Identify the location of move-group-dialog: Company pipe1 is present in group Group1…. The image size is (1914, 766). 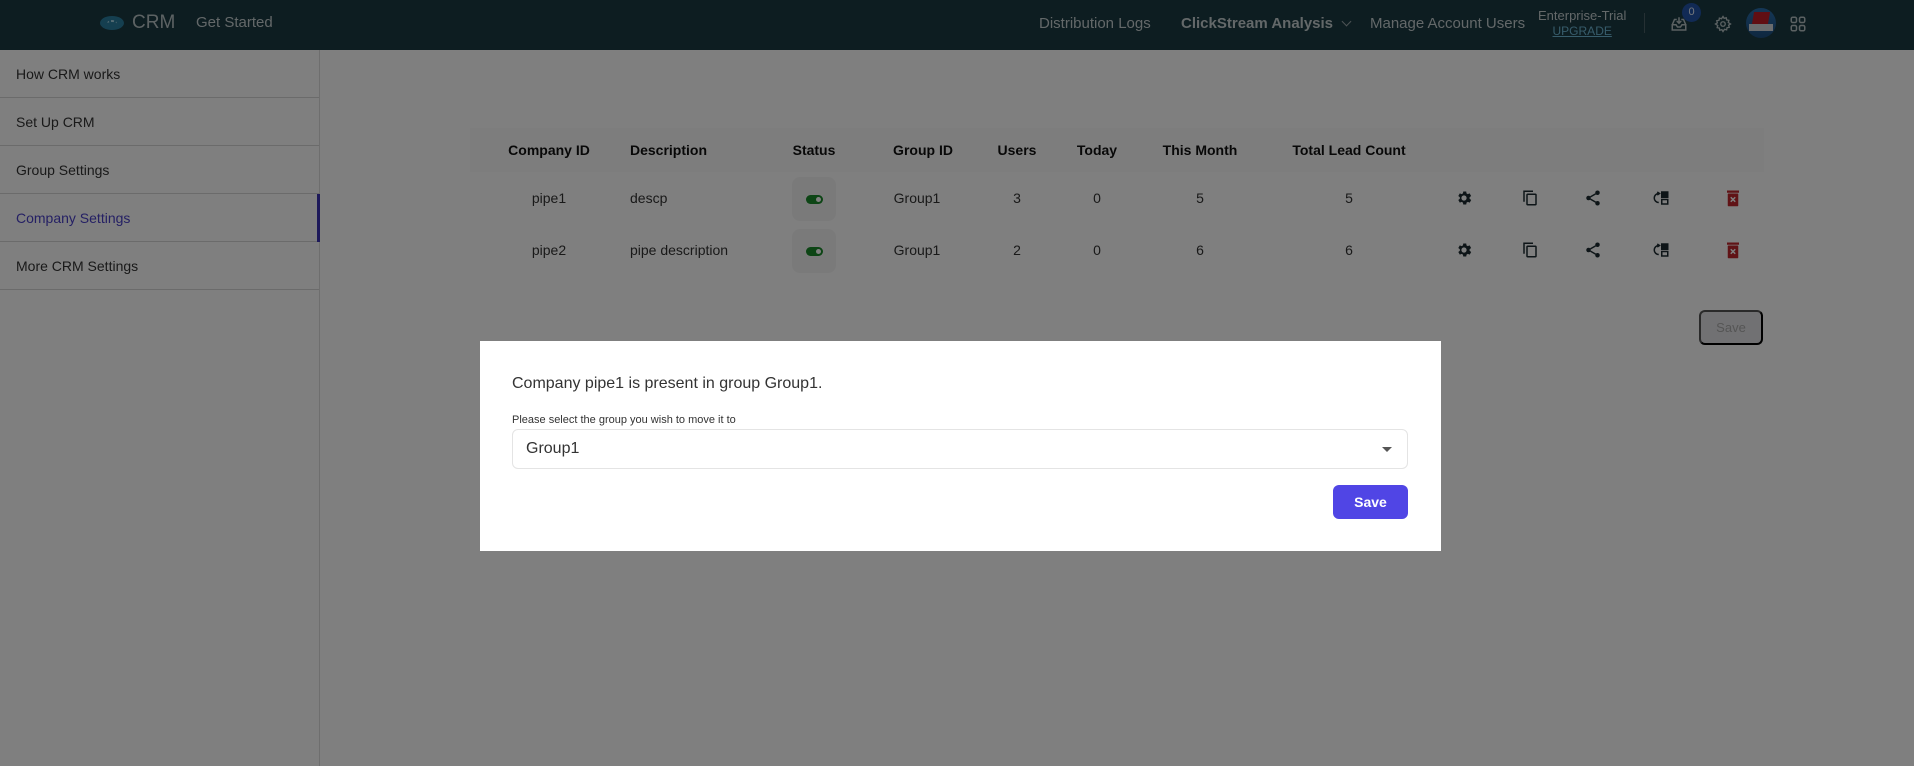
(960, 446).